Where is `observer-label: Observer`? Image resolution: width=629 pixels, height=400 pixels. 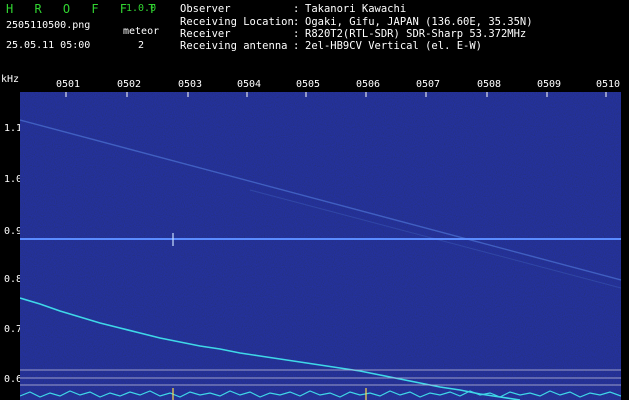
observer-label: Observer is located at coordinates (205, 9).